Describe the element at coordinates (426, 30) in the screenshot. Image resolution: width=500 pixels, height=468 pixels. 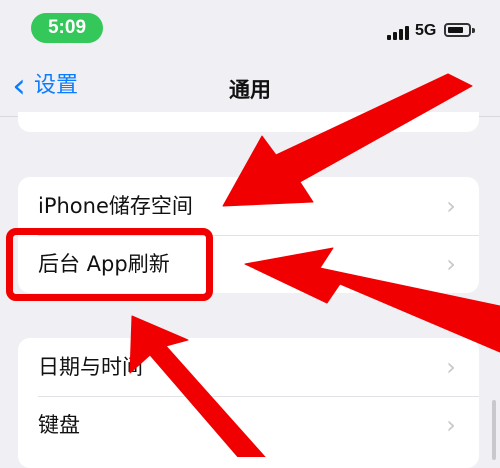
I see `network-type: 5G` at that location.